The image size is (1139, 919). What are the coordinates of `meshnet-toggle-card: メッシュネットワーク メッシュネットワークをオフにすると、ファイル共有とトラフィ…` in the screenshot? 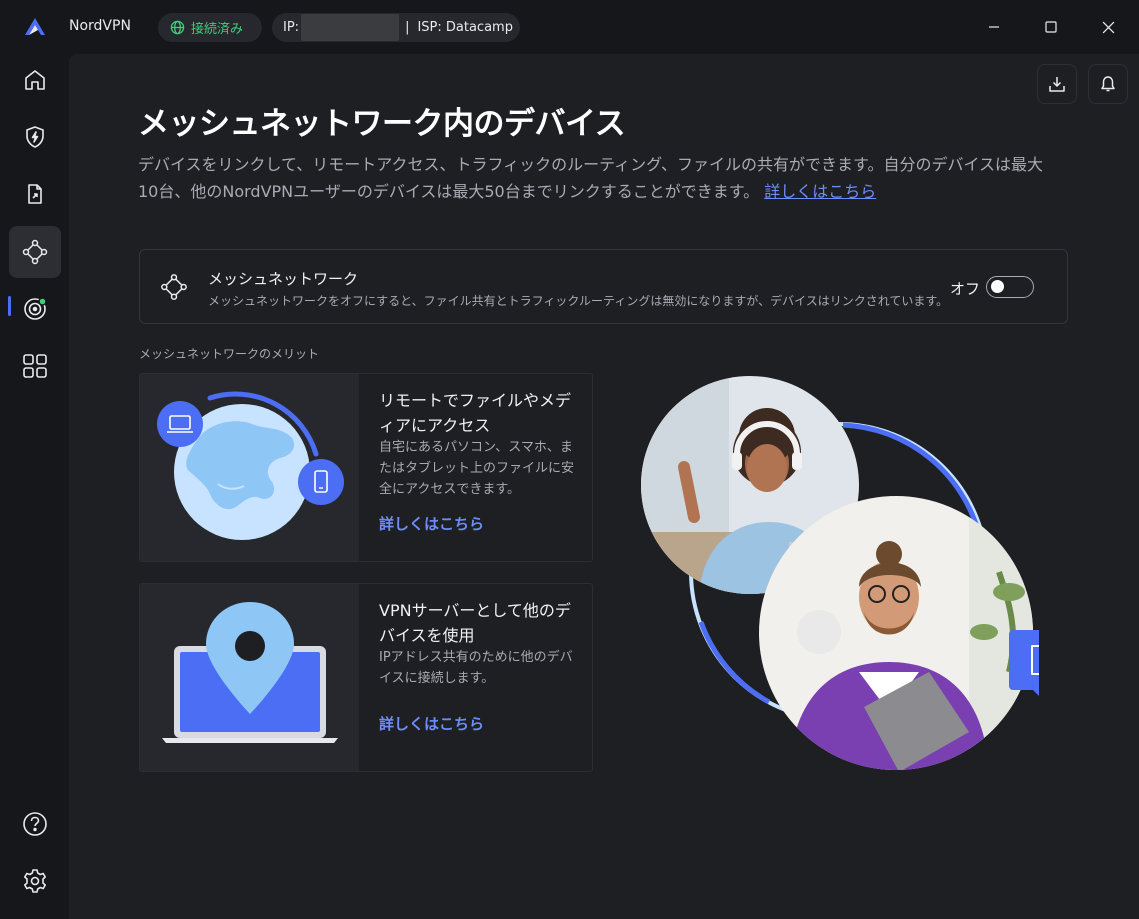 It's located at (603, 286).